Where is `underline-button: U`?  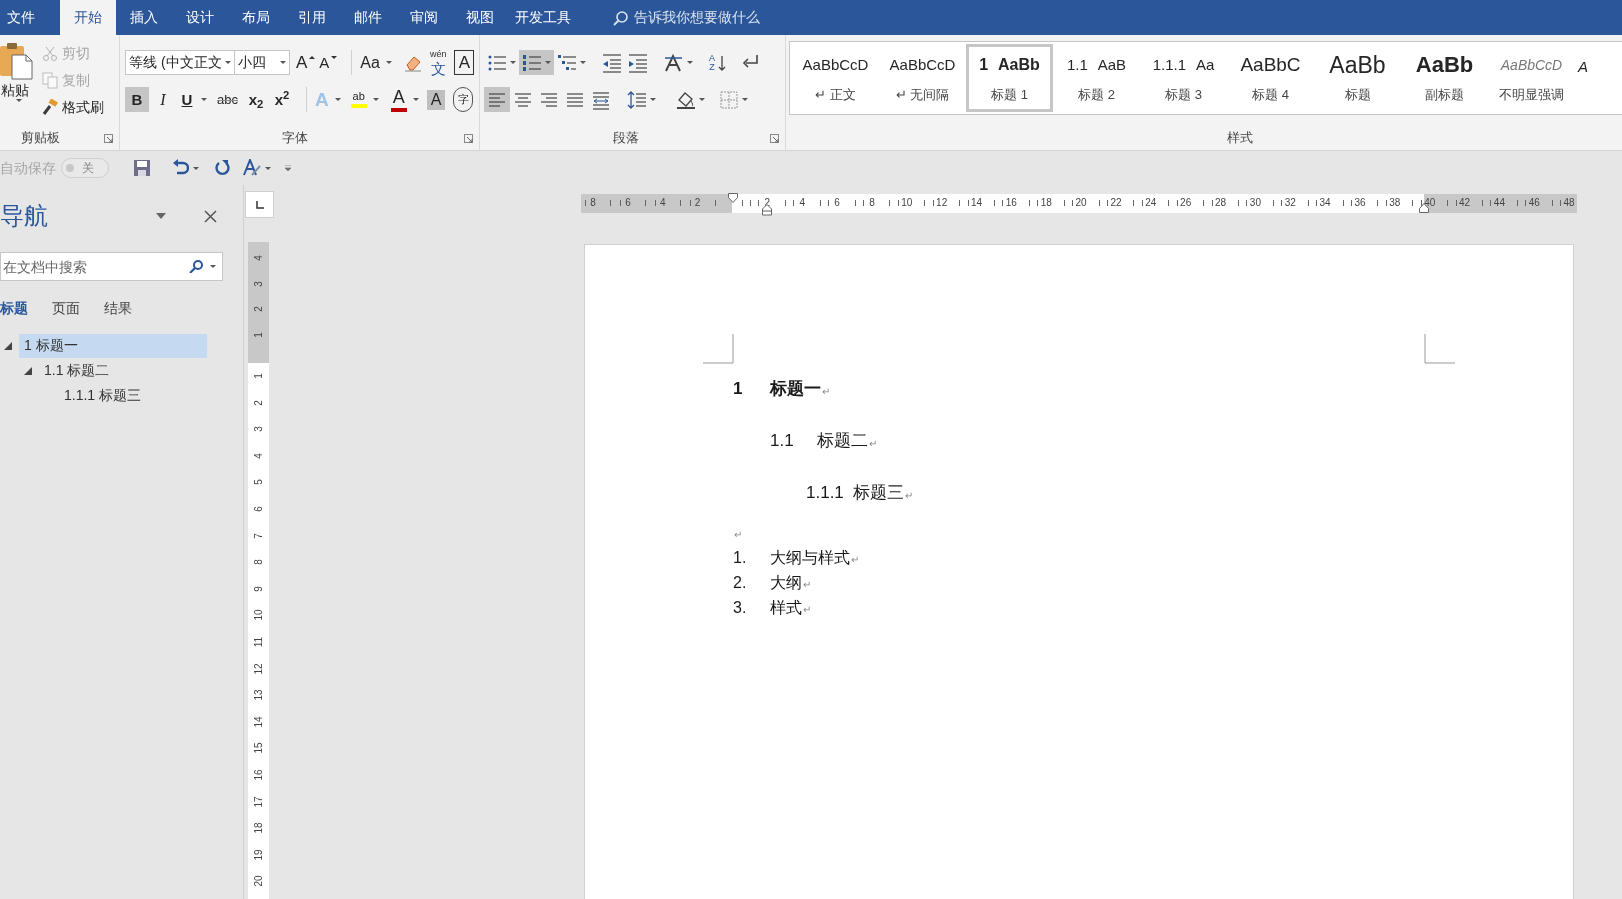
underline-button: U is located at coordinates (187, 99).